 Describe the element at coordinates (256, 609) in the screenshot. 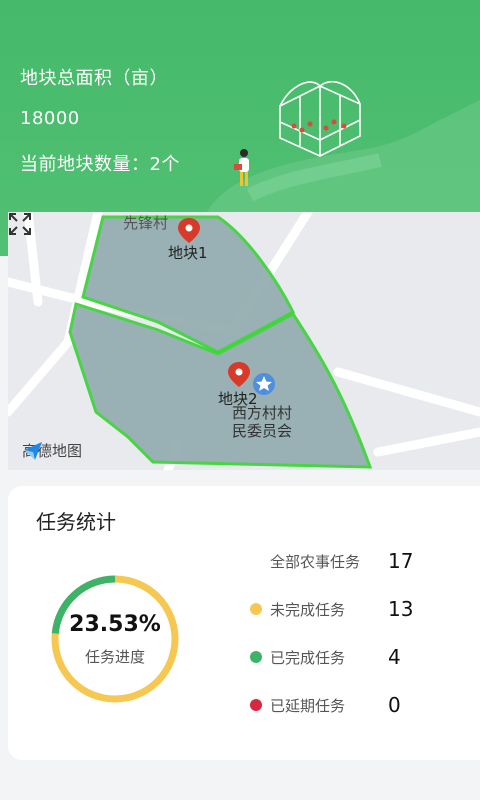

I see `task-incomplete-dot` at that location.